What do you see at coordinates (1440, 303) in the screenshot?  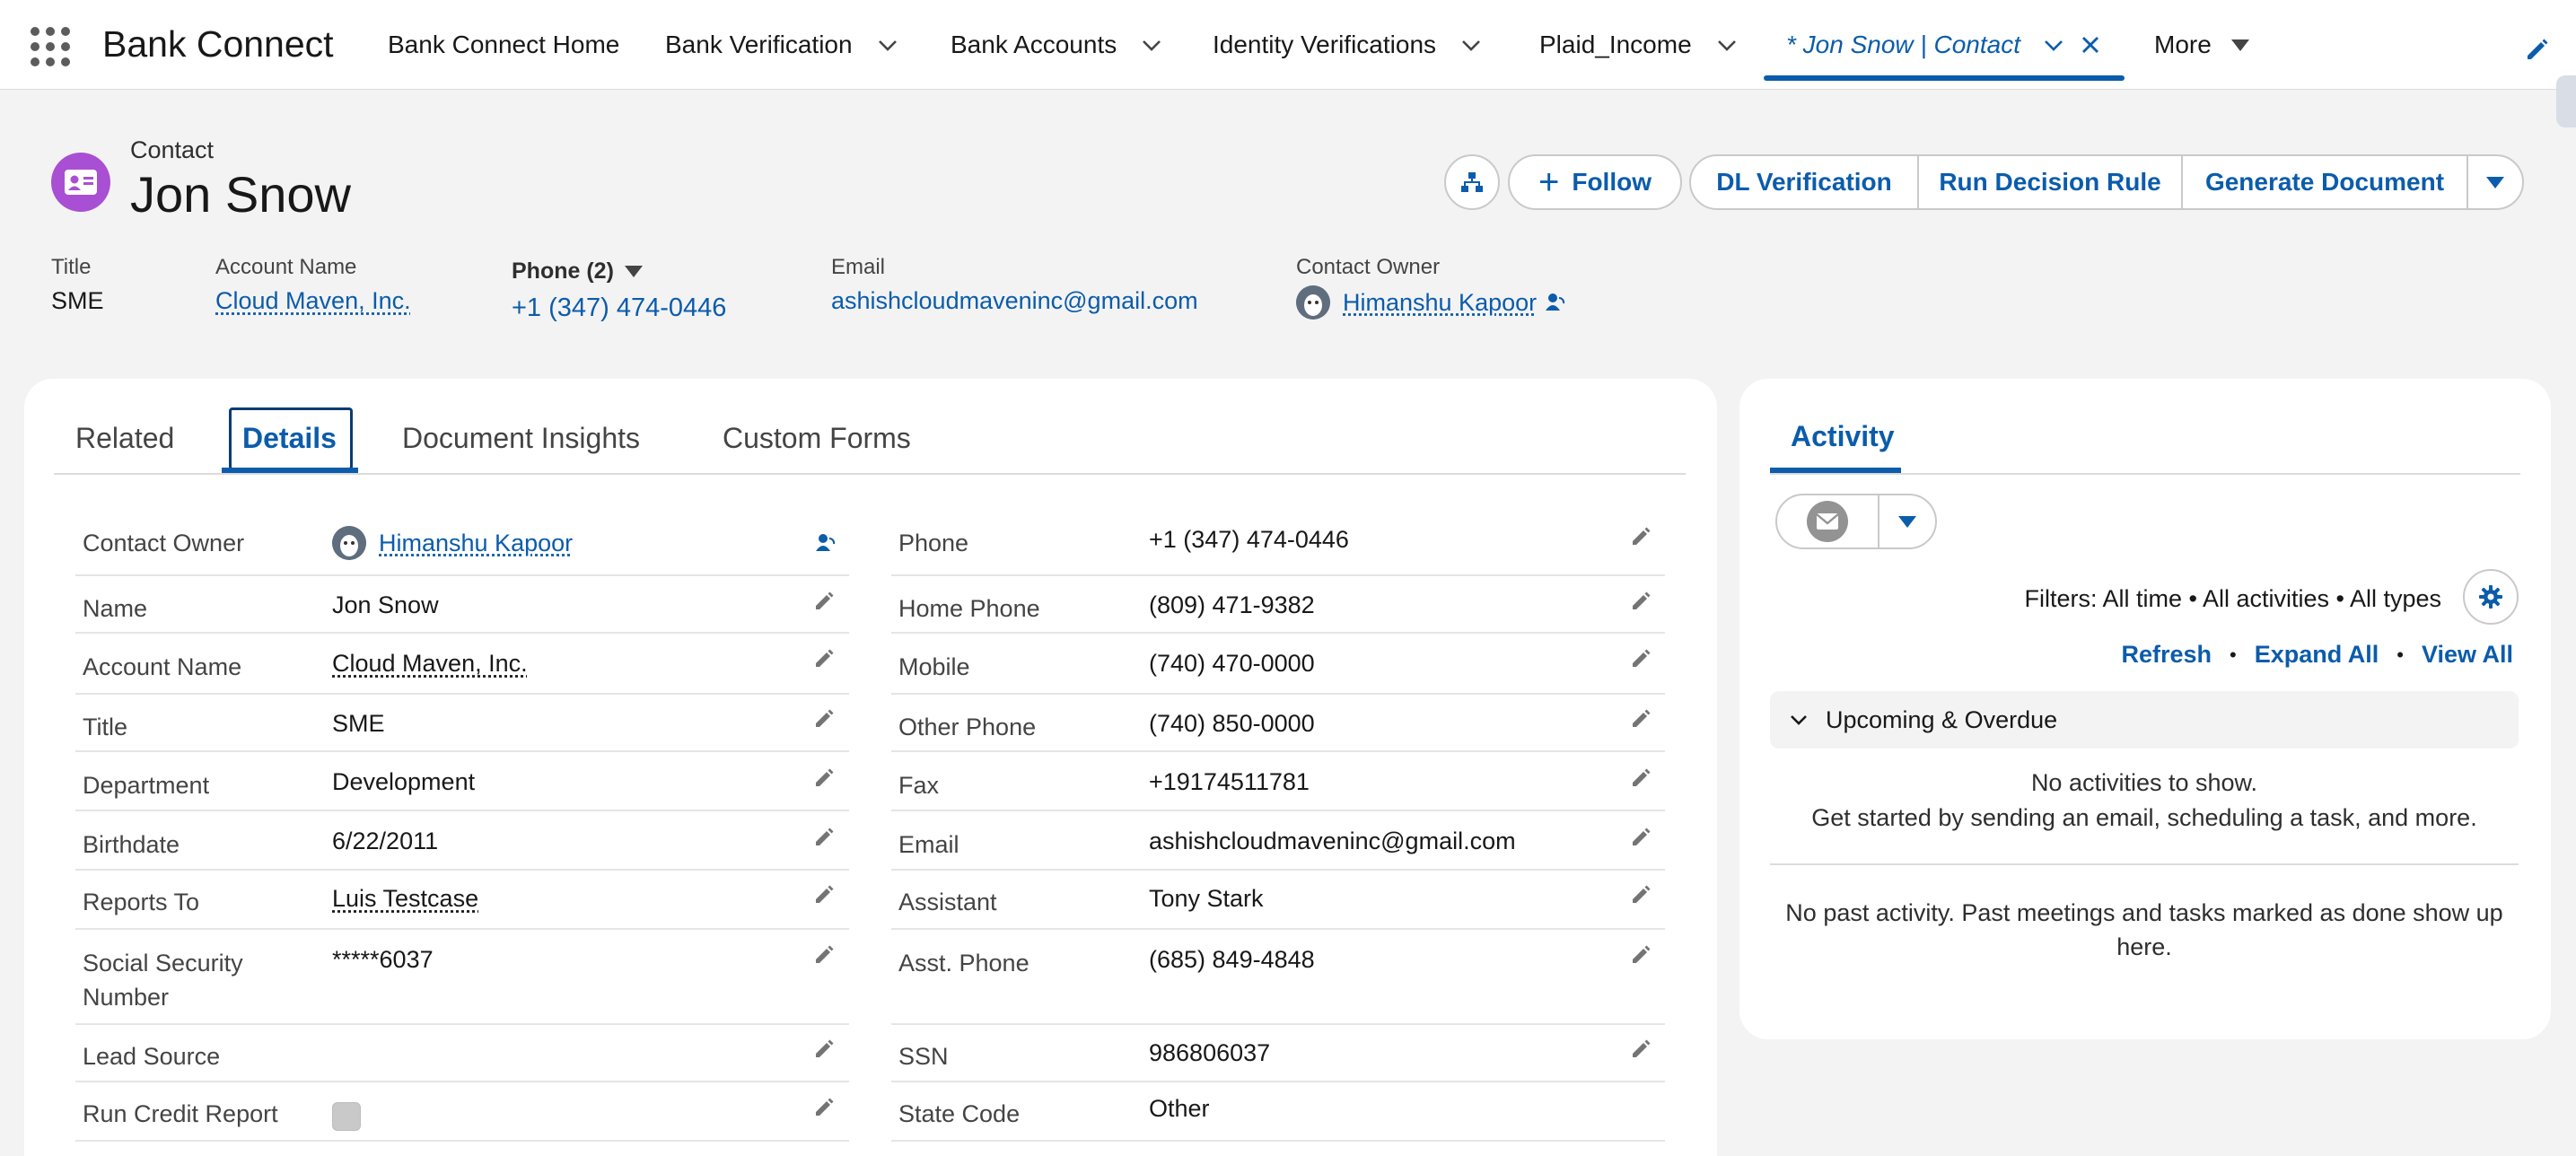 I see `highlight-owner-link: Himanshu Kapoor` at bounding box center [1440, 303].